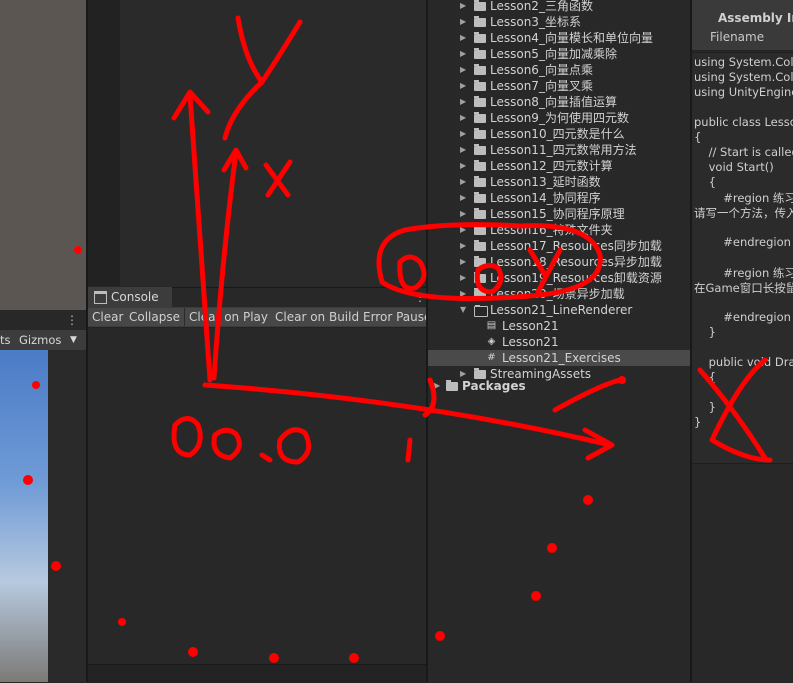 The width and height of the screenshot is (793, 683). Describe the element at coordinates (571, 38) in the screenshot. I see `project-item-label: Lesson4_向量模长和单位向量` at that location.